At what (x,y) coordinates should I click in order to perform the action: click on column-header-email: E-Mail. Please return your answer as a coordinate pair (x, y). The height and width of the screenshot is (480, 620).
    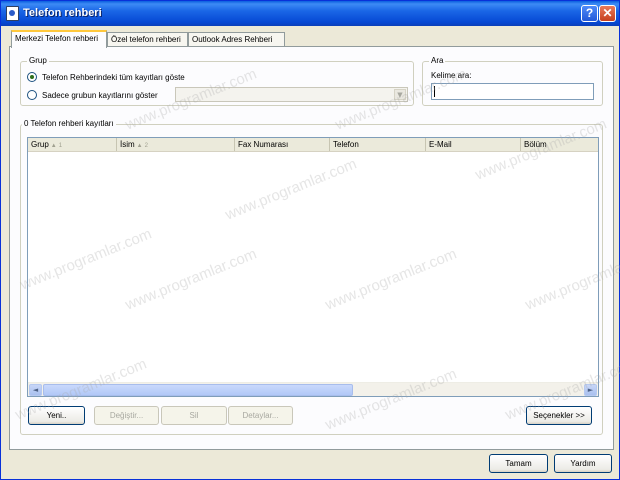
    Looking at the image, I should click on (473, 144).